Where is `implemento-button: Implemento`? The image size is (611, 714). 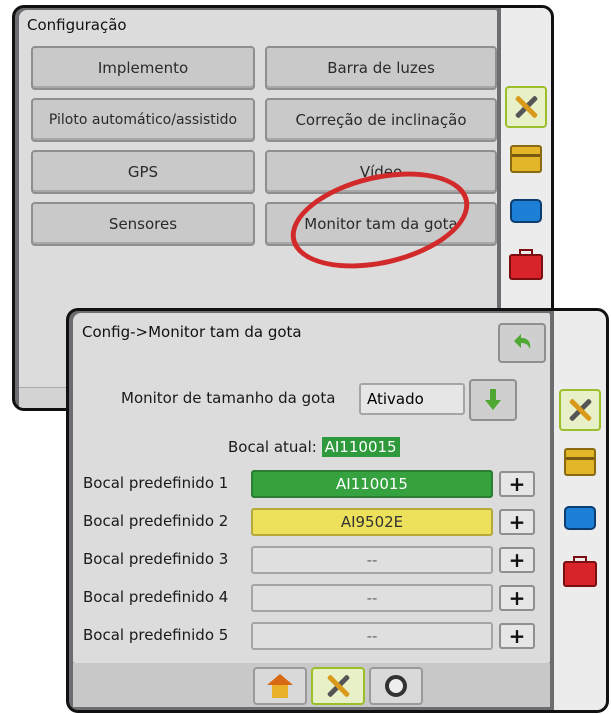
implemento-button: Implemento is located at coordinates (143, 68).